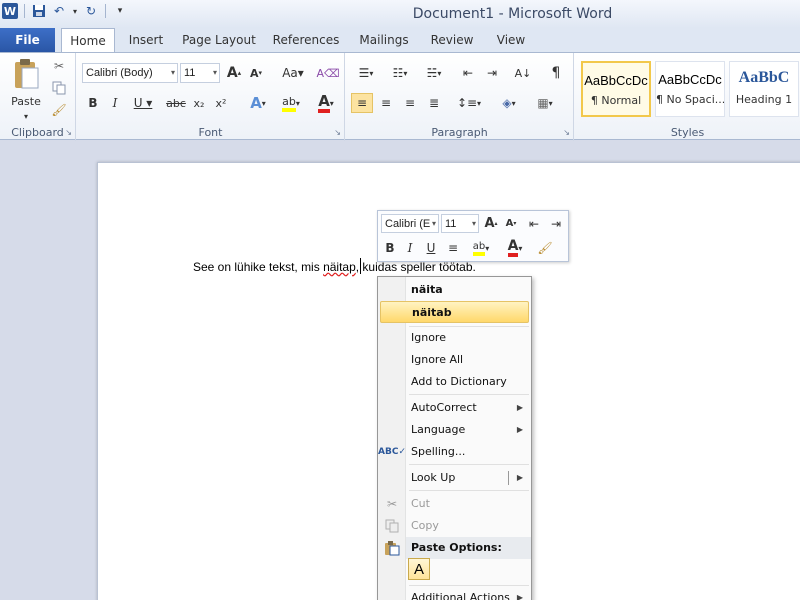  Describe the element at coordinates (93, 103) in the screenshot. I see `bold-icon: B` at that location.